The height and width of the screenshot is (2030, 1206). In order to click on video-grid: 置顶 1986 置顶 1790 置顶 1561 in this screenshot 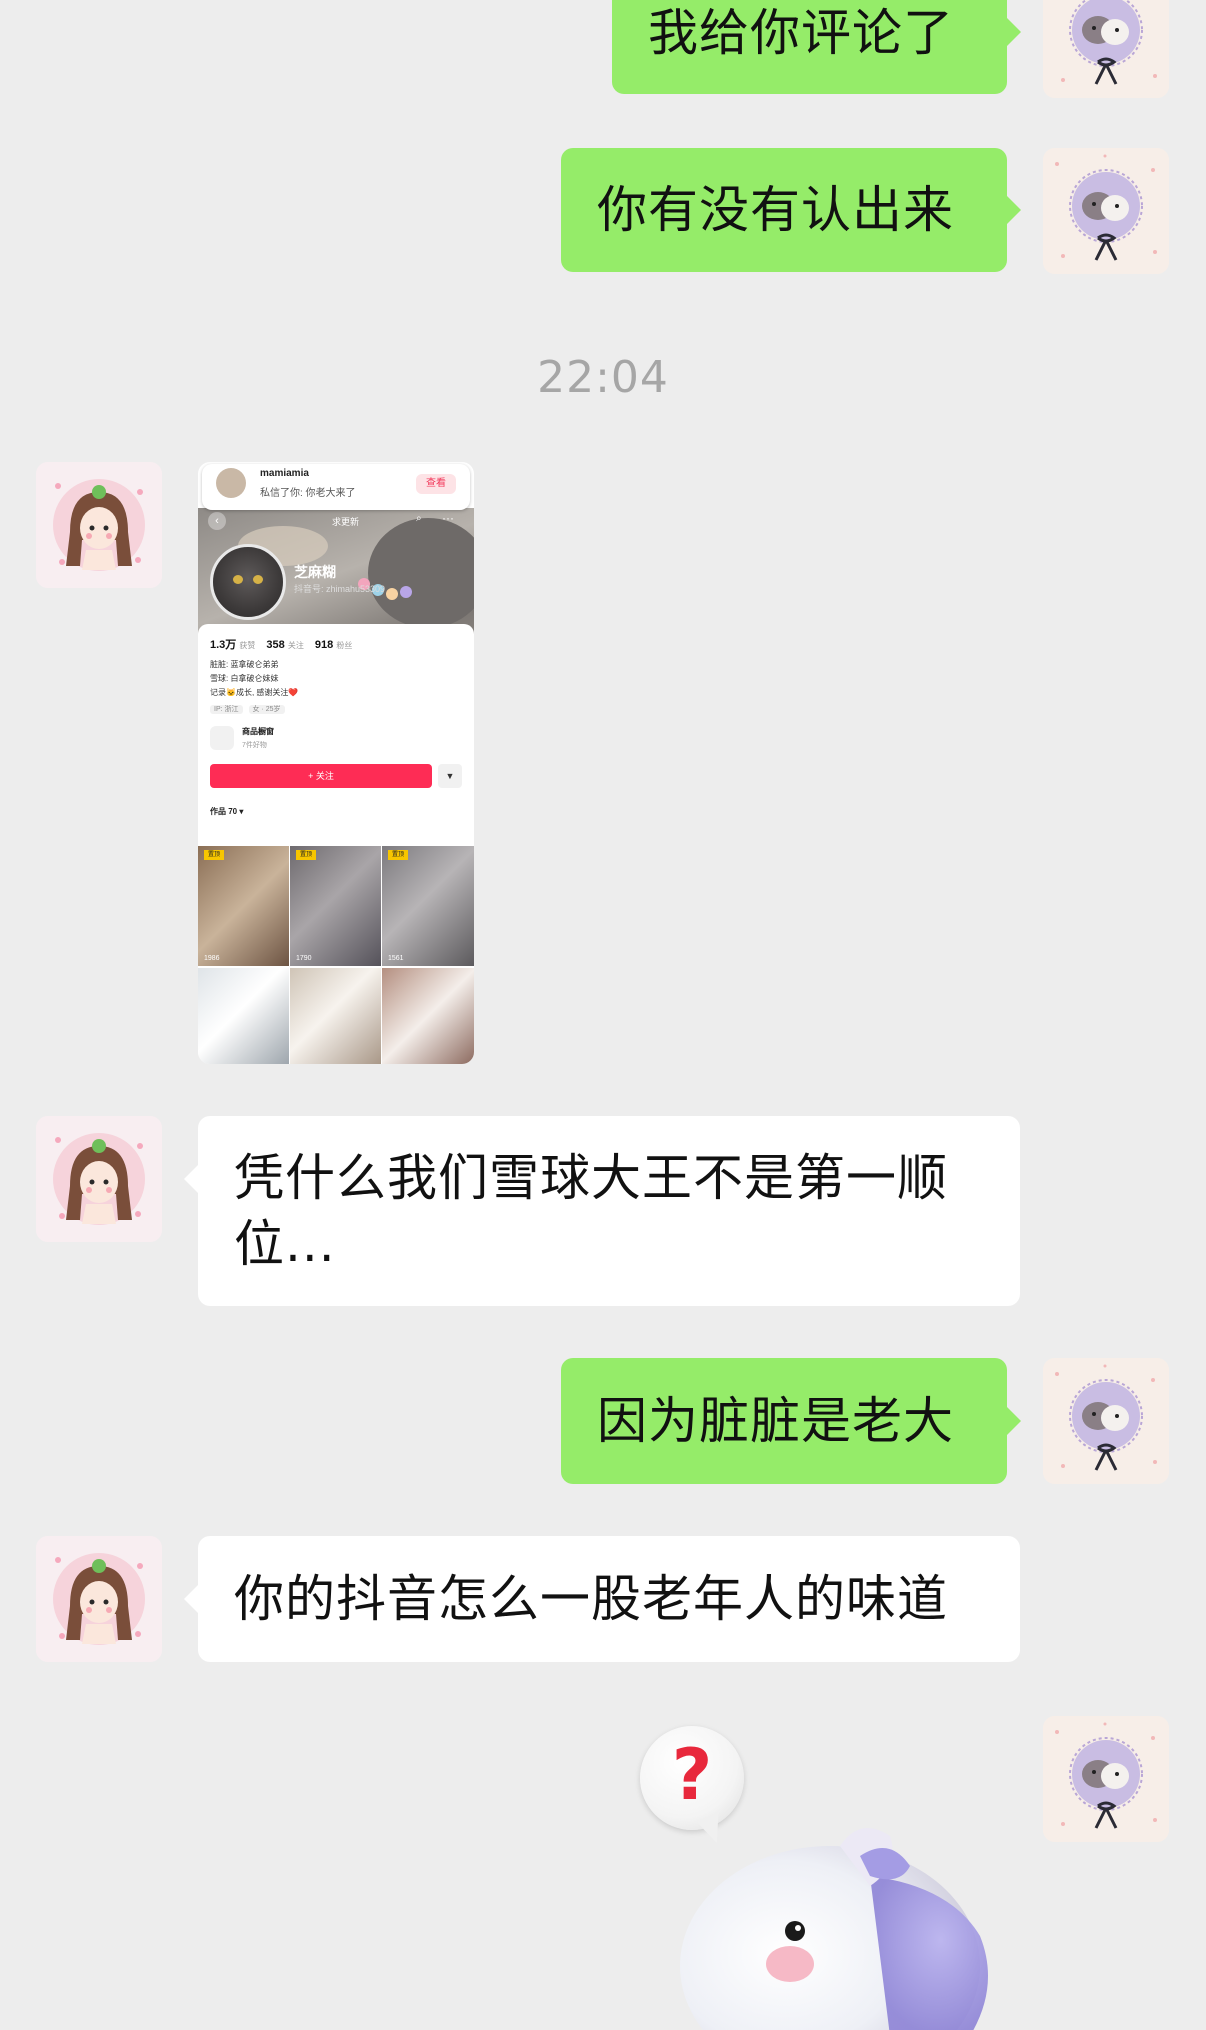, I will do `click(336, 955)`.